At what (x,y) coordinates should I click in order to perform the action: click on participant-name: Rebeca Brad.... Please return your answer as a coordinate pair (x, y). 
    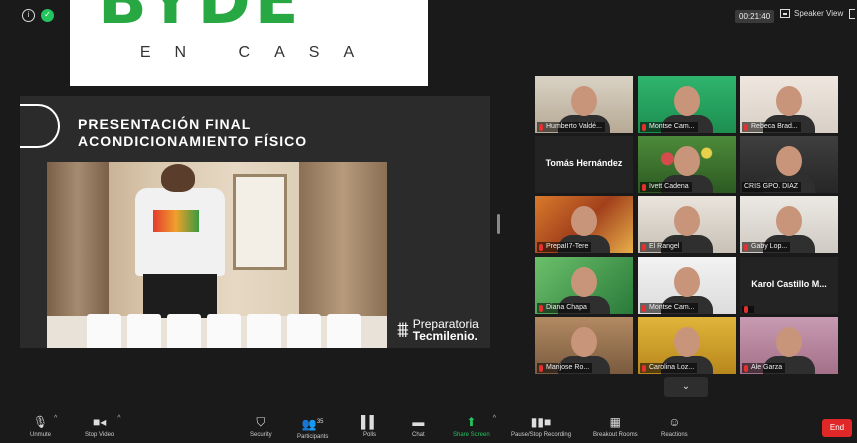
    Looking at the image, I should click on (774, 126).